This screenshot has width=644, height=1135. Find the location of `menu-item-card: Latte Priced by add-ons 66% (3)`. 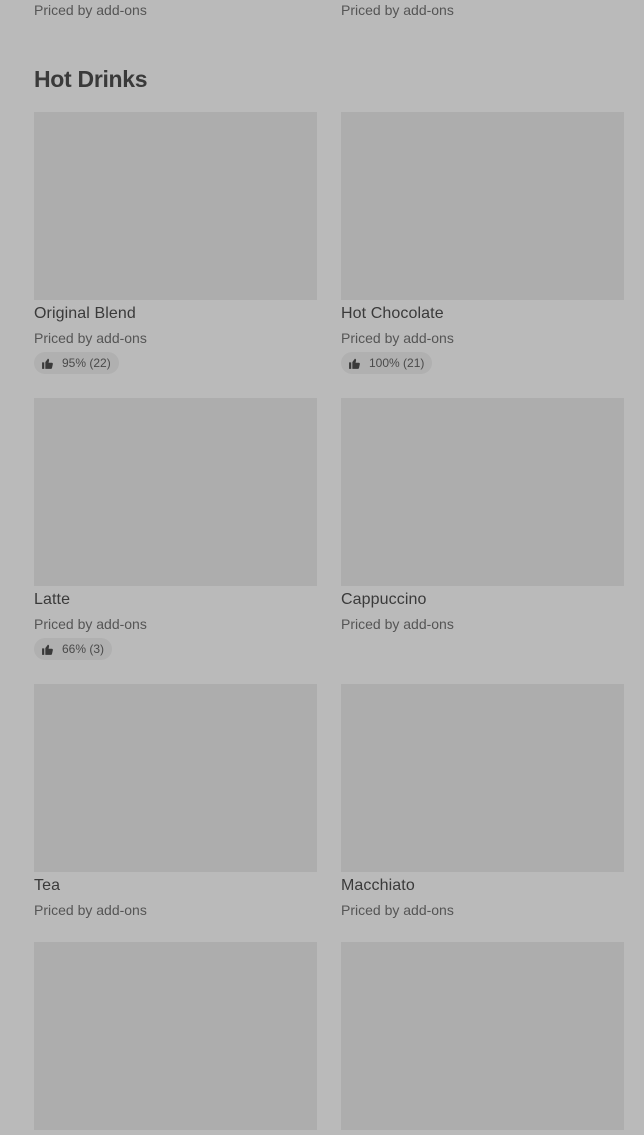

menu-item-card: Latte Priced by add-ons 66% (3) is located at coordinates (175, 529).